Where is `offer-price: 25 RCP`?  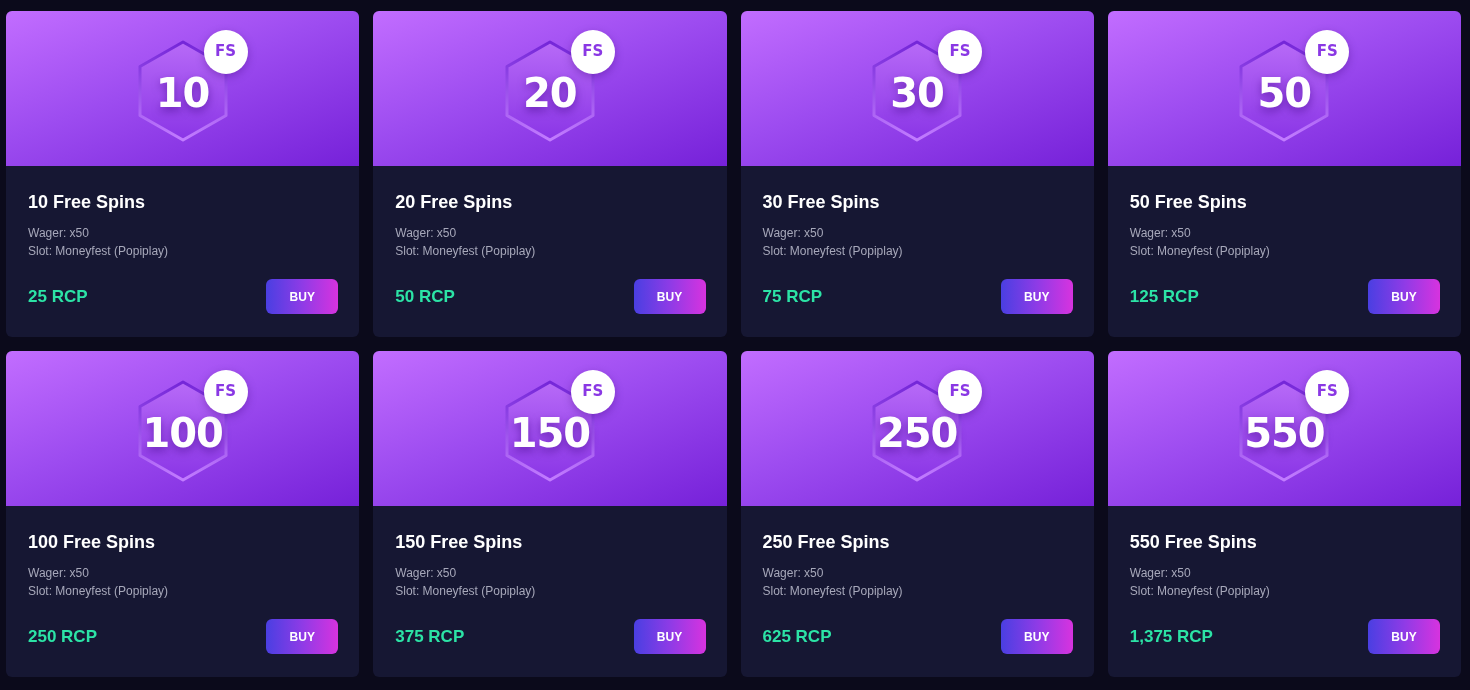 offer-price: 25 RCP is located at coordinates (58, 296).